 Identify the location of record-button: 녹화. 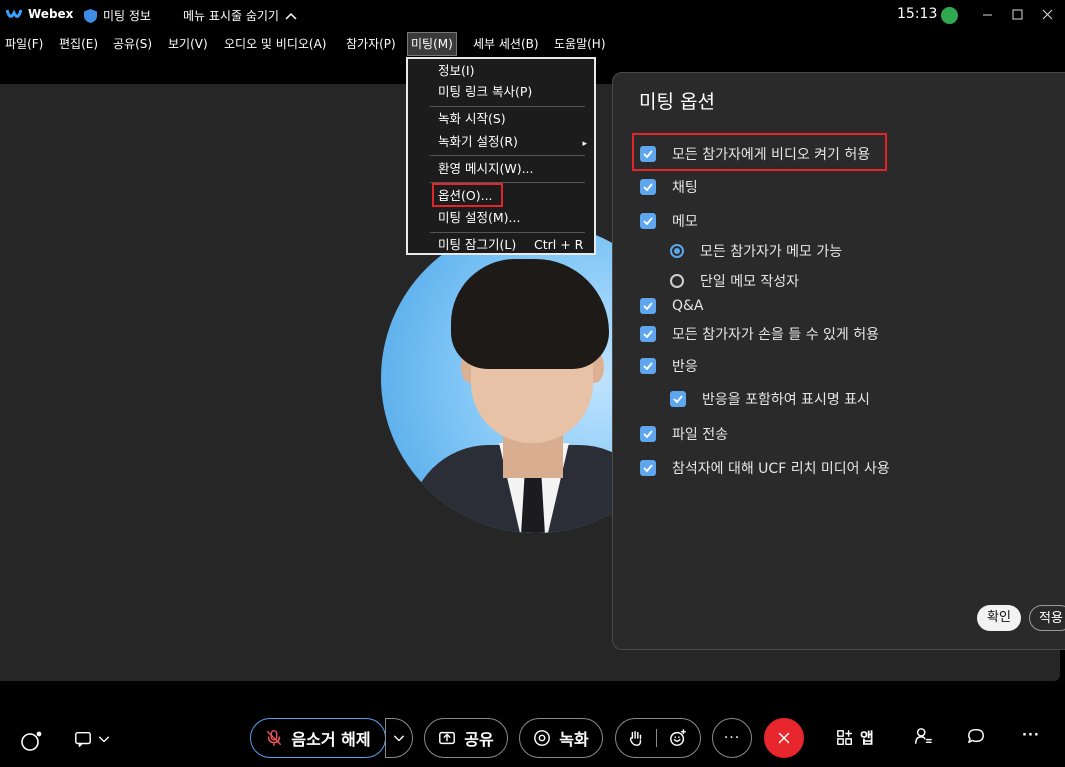
(561, 738).